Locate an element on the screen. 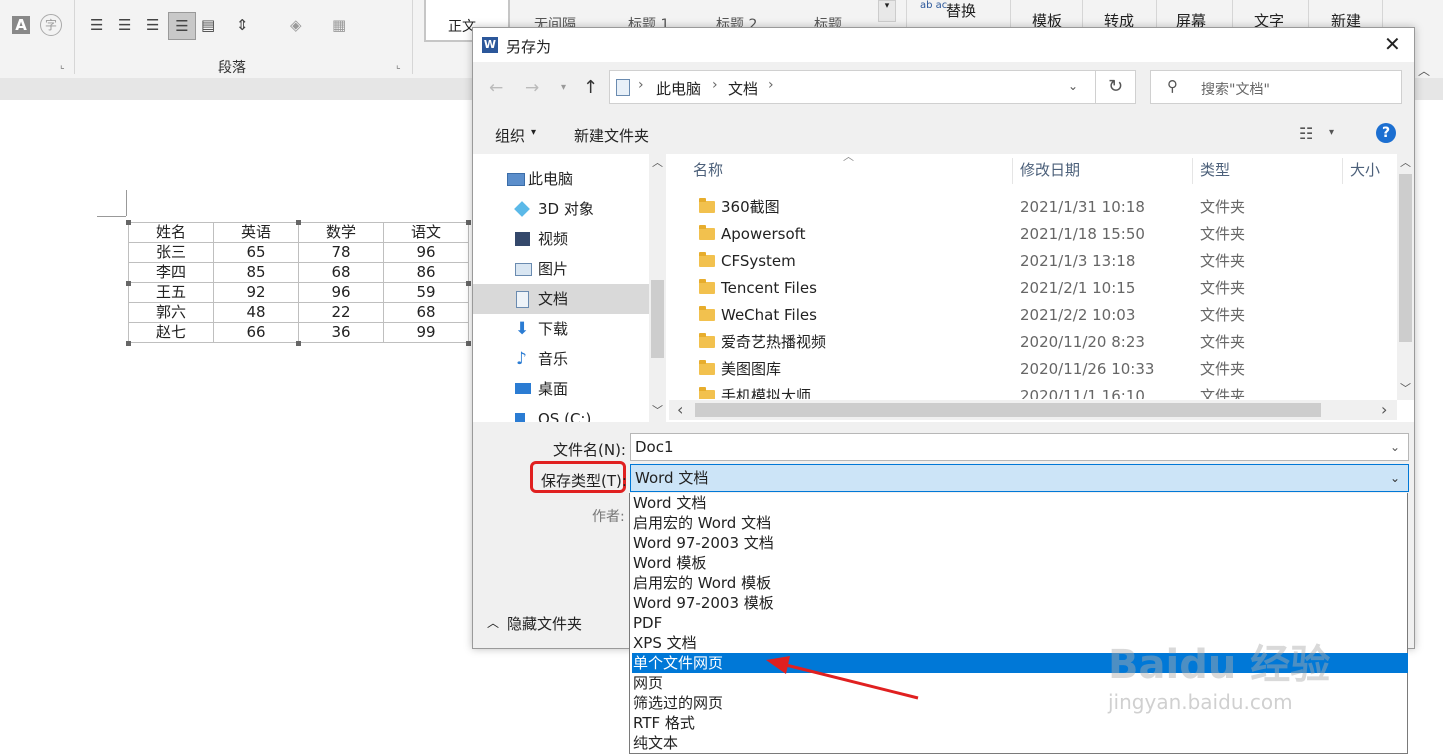  address-bar: › 此电脑 › 文档 › ⌄ is located at coordinates (852, 87).